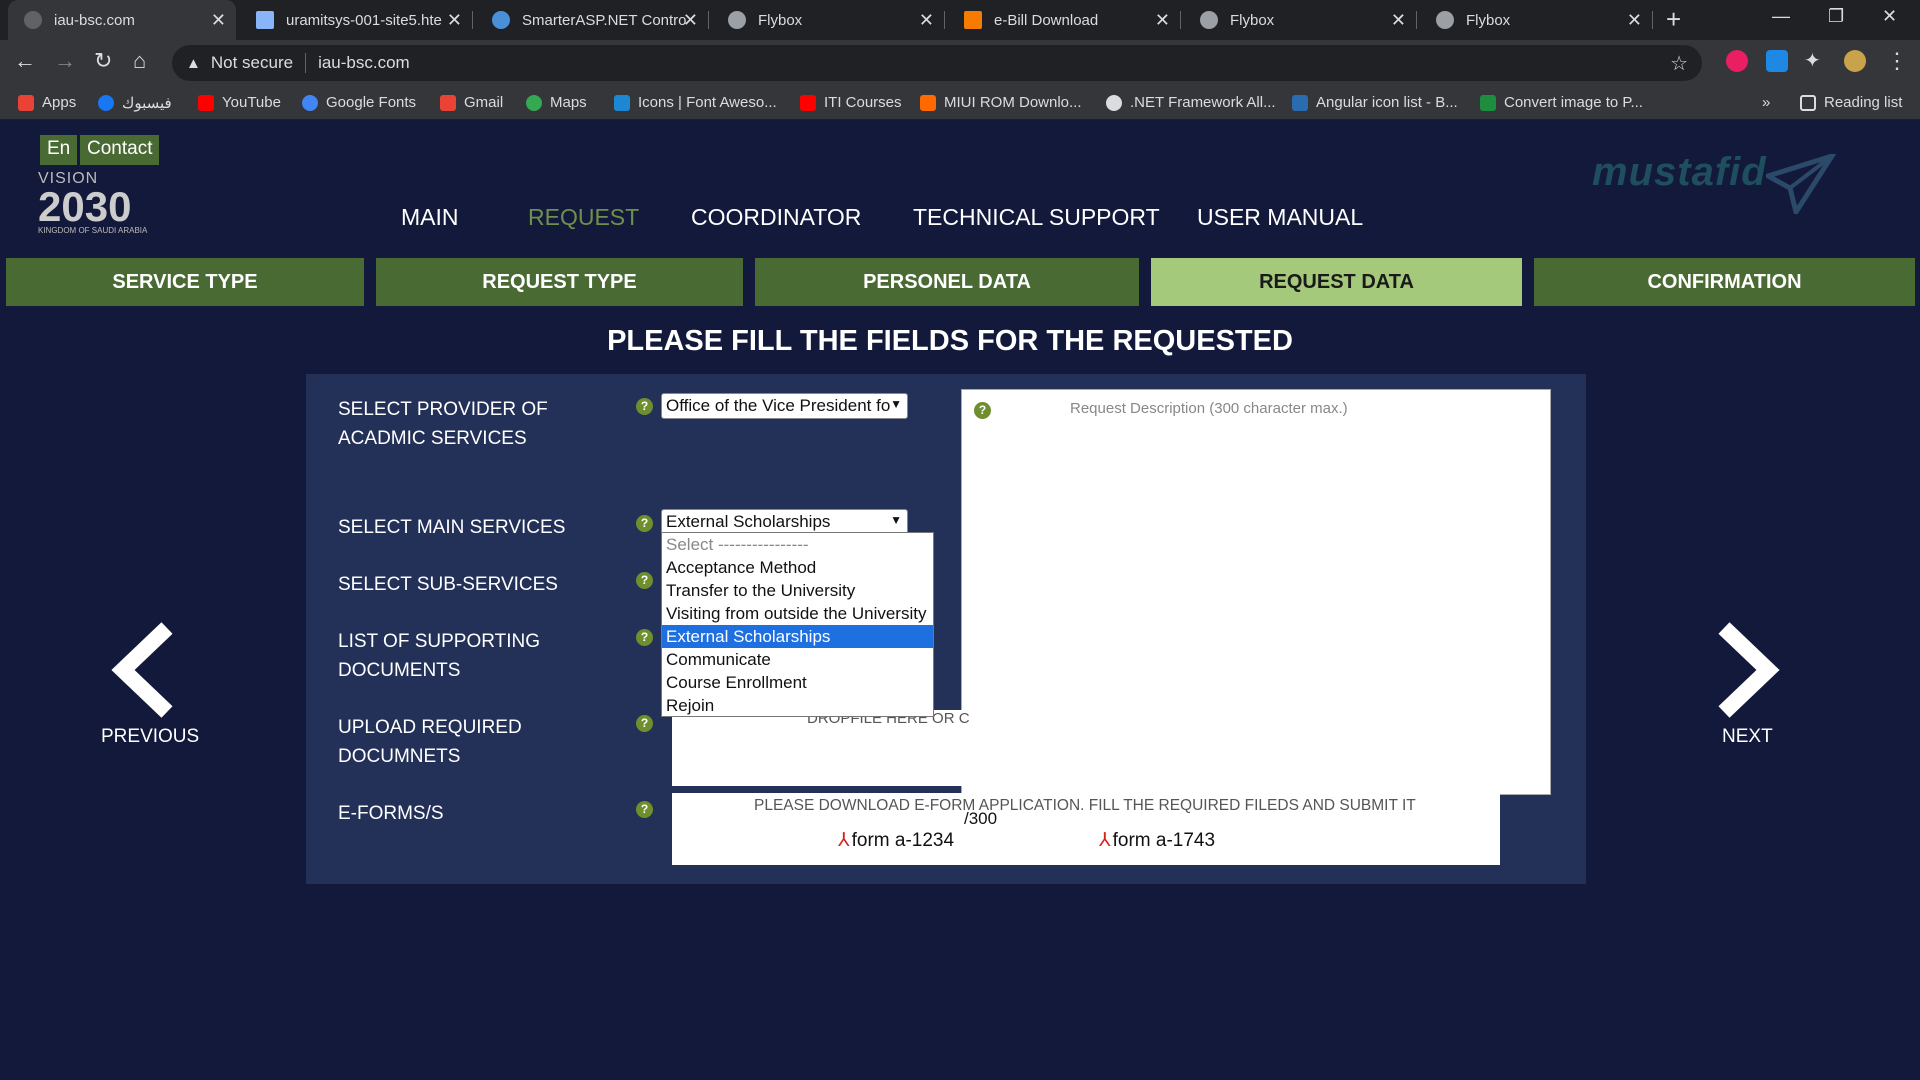  What do you see at coordinates (1280, 217) in the screenshot?
I see `nav-user-manual: USER MANUAL` at bounding box center [1280, 217].